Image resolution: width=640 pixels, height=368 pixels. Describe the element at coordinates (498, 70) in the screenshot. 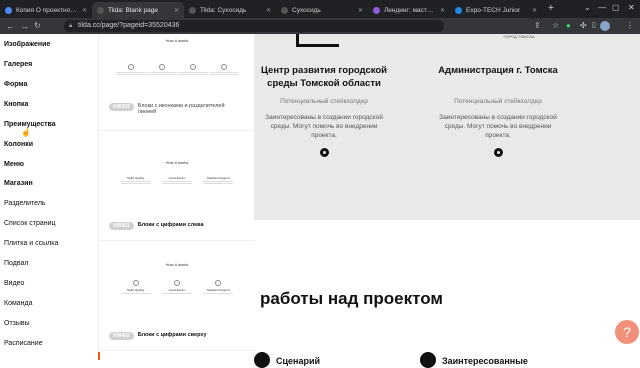

I see `card-title: Администрация г. Томска` at that location.